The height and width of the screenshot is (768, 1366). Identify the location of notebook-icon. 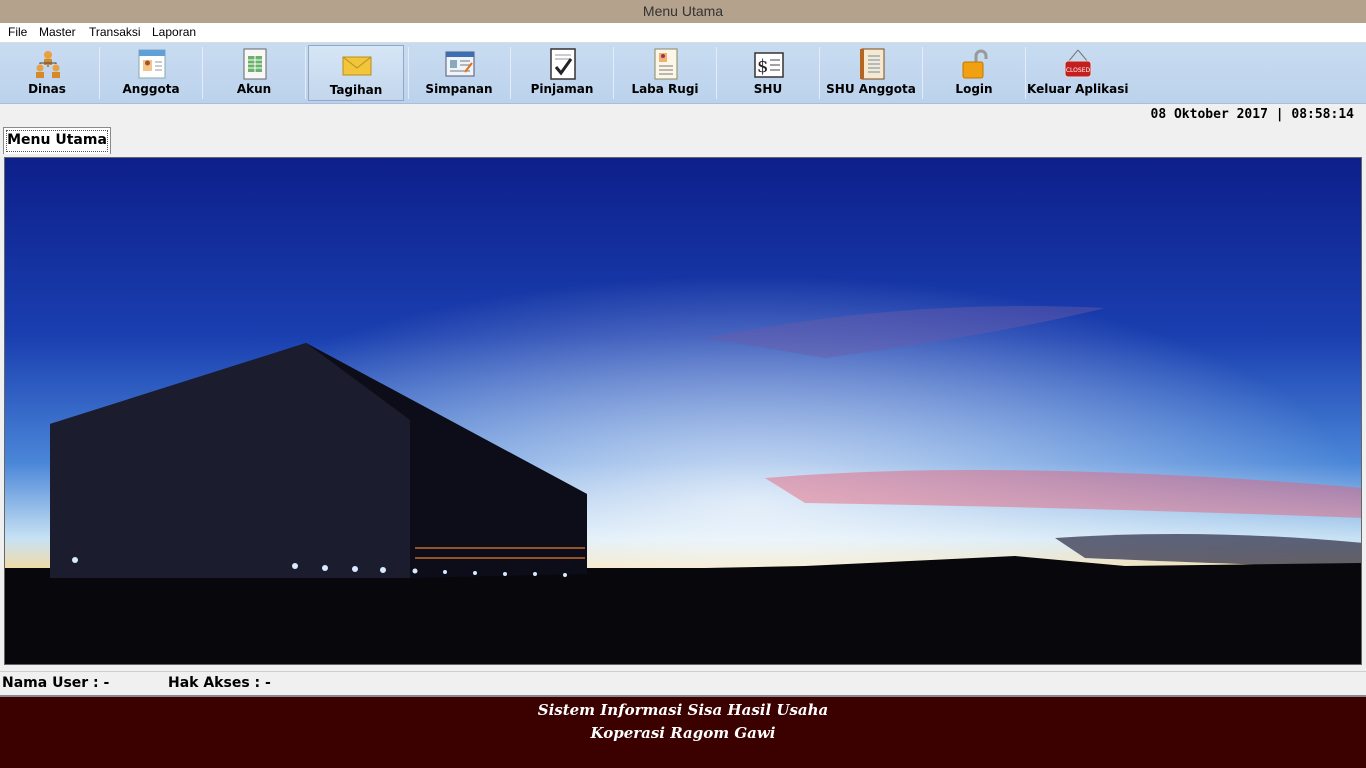
(872, 64).